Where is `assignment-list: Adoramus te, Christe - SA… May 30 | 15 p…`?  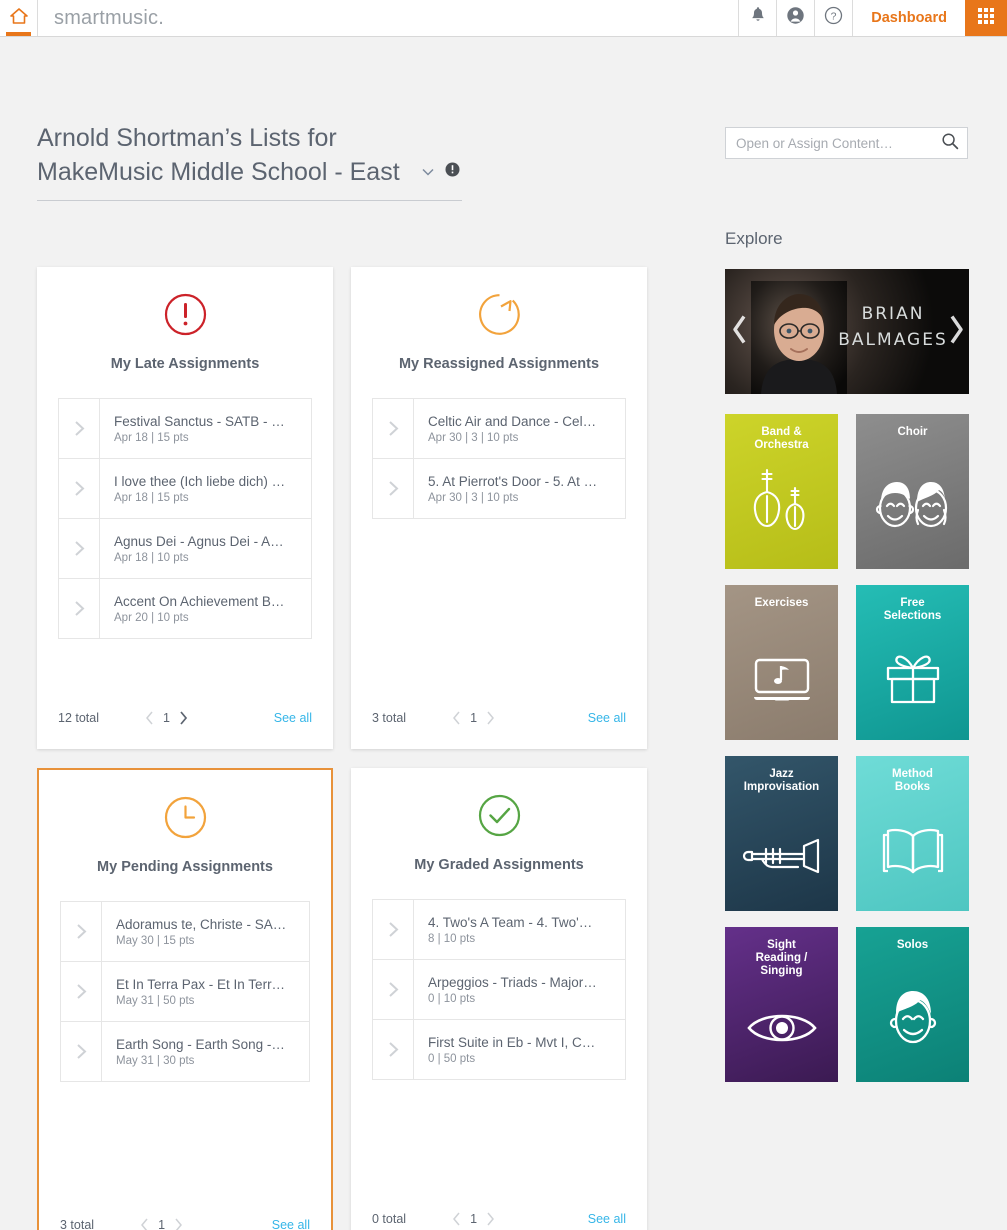
assignment-list: Adoramus te, Christe - SA… May 30 | 15 p… is located at coordinates (185, 991).